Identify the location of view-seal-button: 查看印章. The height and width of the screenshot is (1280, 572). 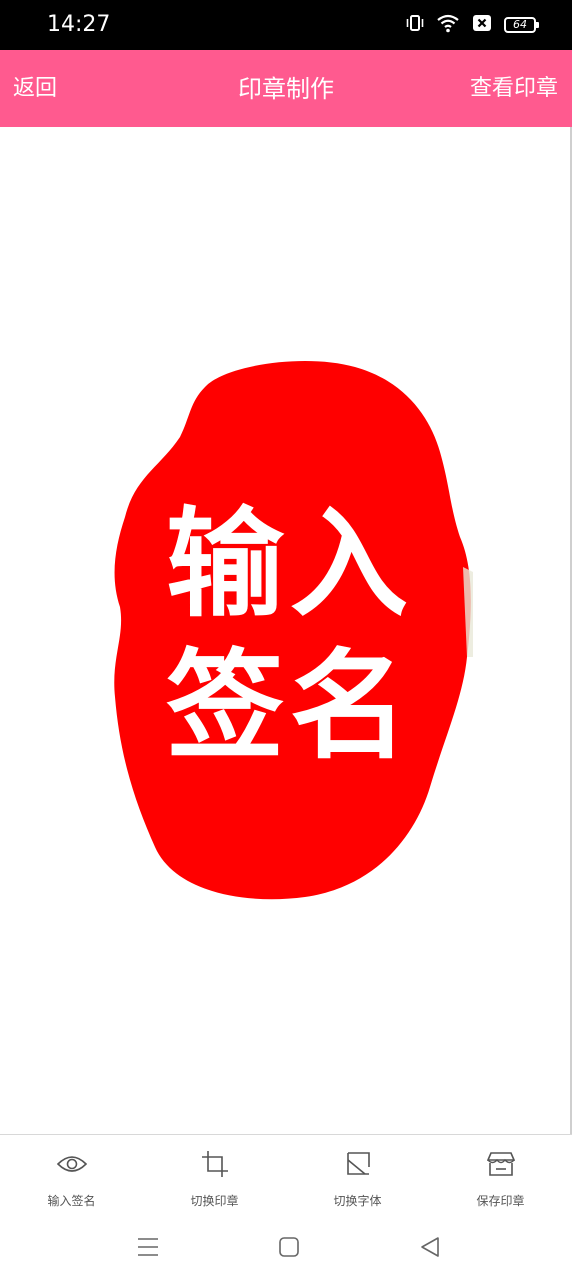
(514, 89).